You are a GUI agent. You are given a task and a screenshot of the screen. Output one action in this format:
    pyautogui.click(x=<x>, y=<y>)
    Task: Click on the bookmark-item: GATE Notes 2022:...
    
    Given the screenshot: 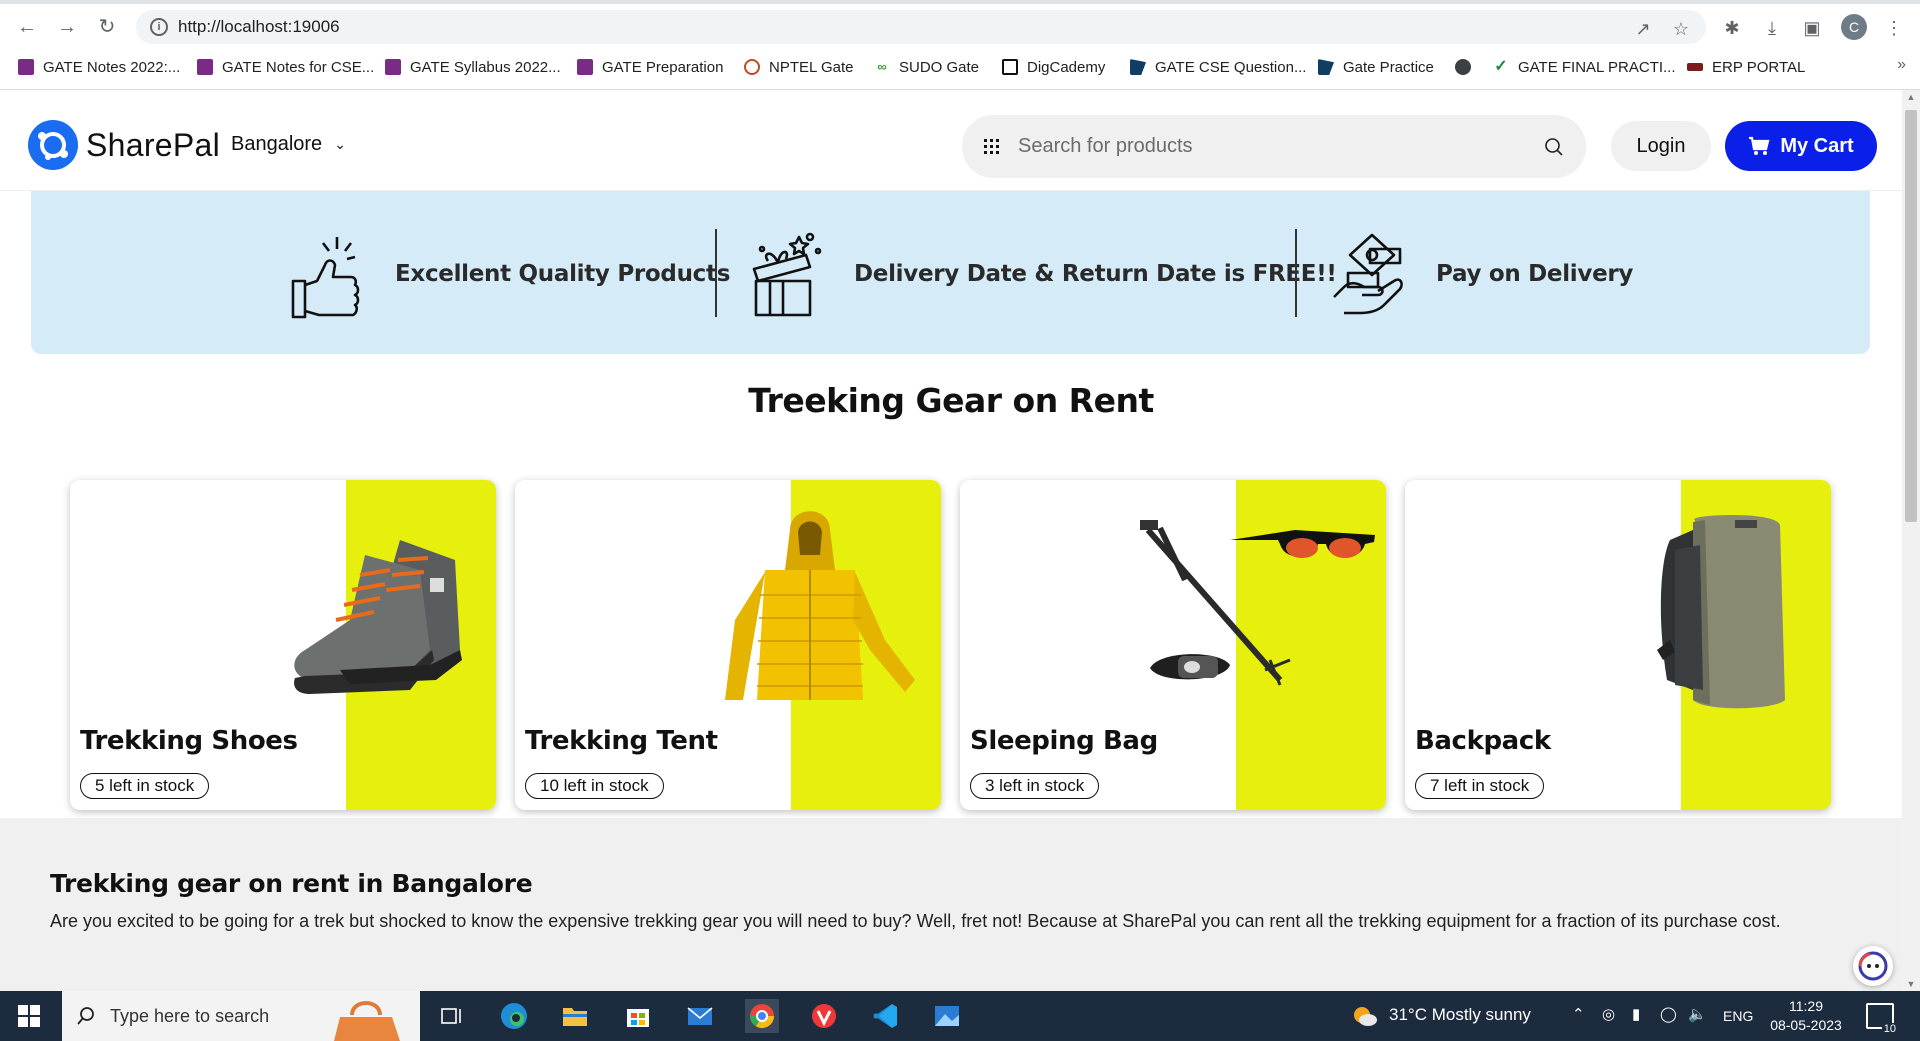 What is the action you would take?
    pyautogui.click(x=99, y=67)
    